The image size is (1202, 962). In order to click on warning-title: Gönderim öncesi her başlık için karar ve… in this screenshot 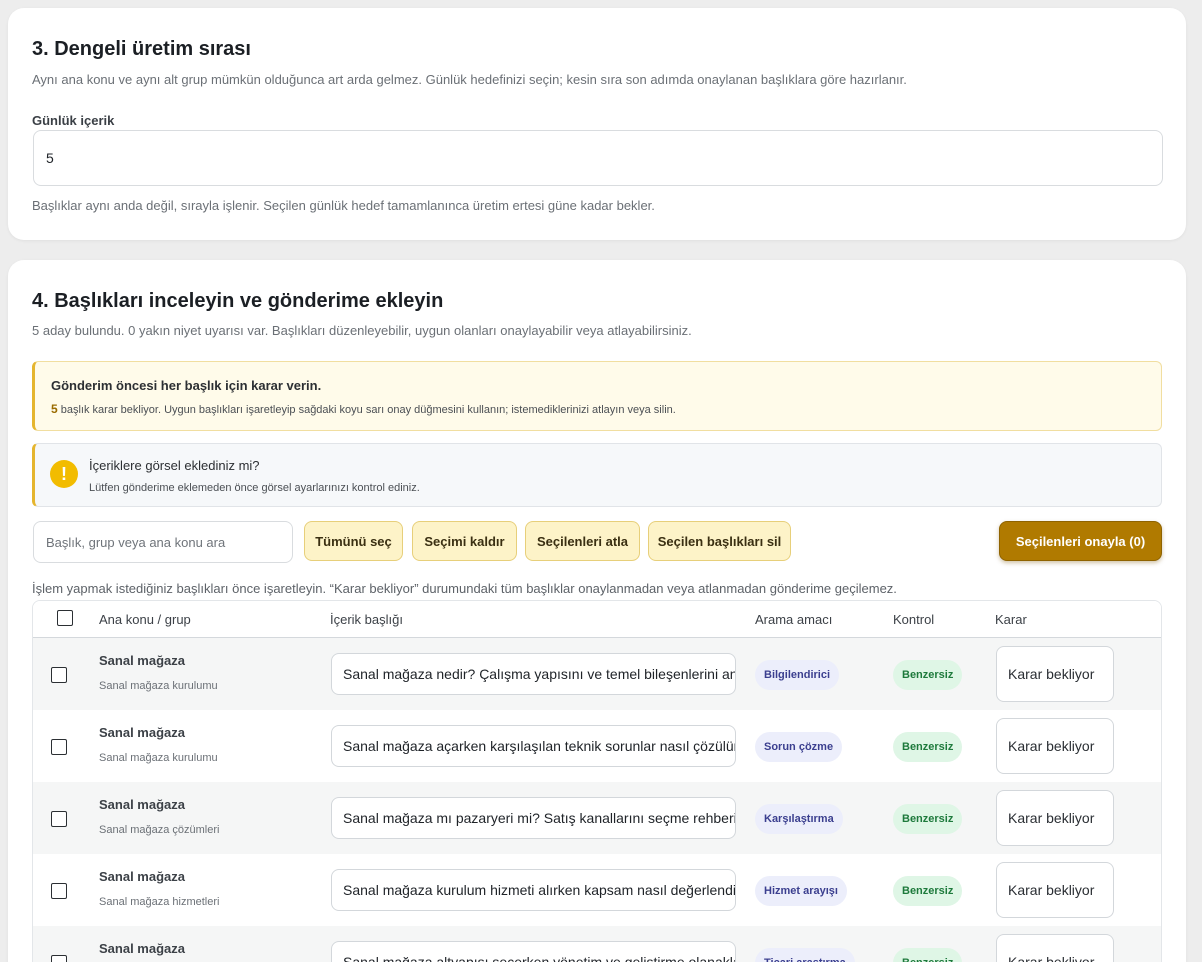, I will do `click(186, 385)`.